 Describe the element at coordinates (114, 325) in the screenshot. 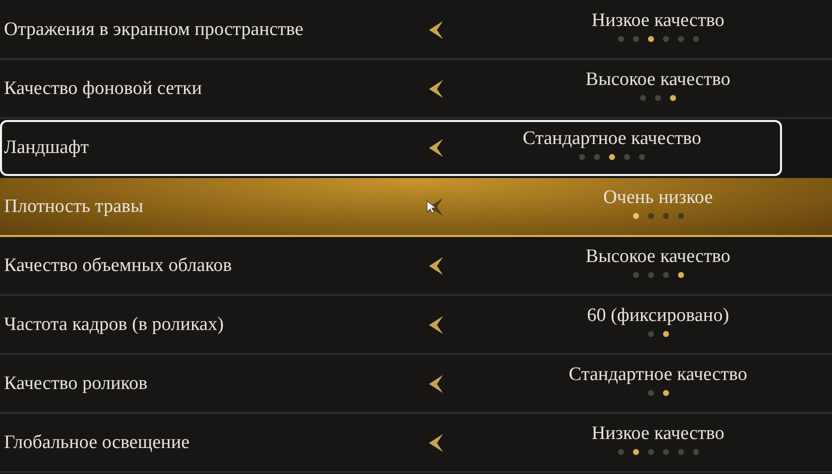

I see `setting-label: Частота кадров (в роликах)` at that location.